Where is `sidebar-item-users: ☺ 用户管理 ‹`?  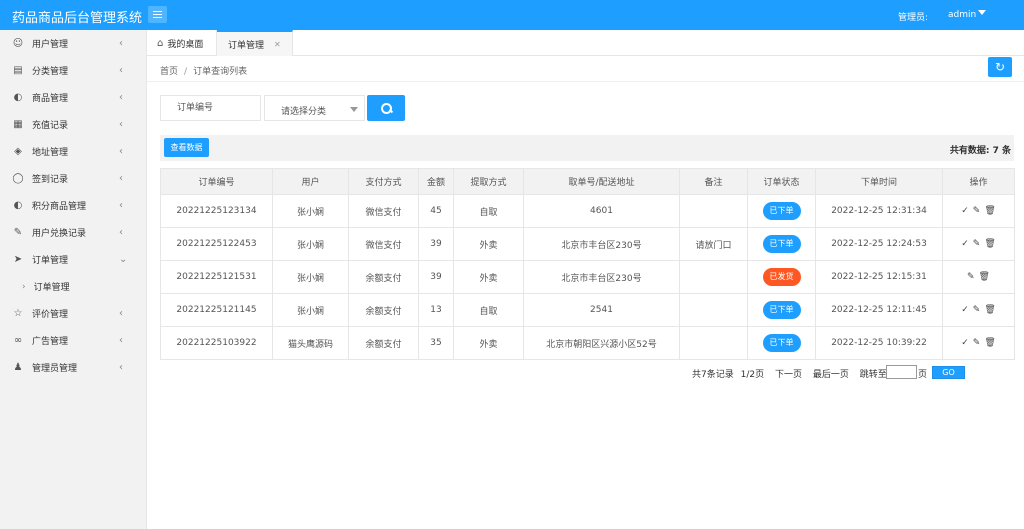
sidebar-item-users: ☺ 用户管理 ‹ is located at coordinates (73, 43).